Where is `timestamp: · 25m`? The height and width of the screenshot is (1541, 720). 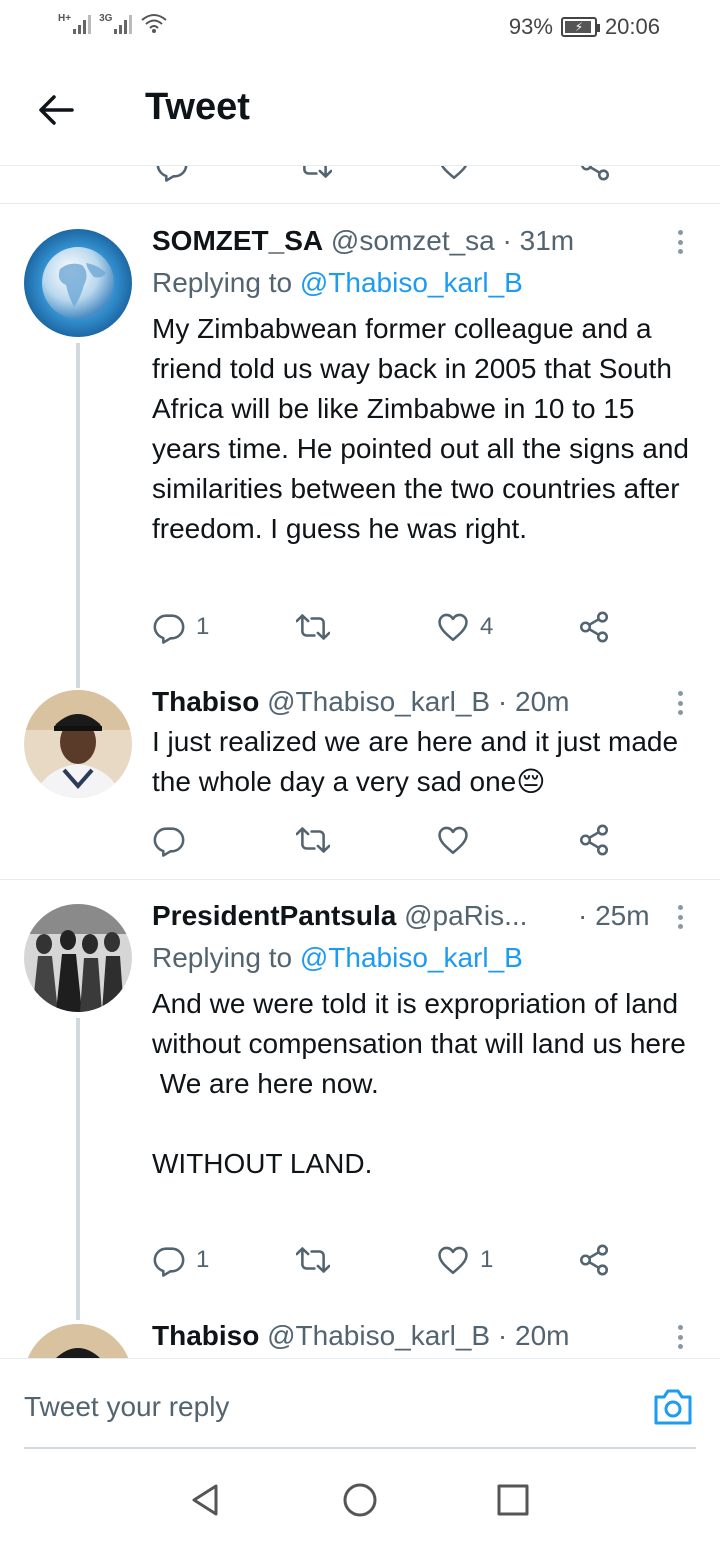
timestamp: · 25m is located at coordinates (614, 915).